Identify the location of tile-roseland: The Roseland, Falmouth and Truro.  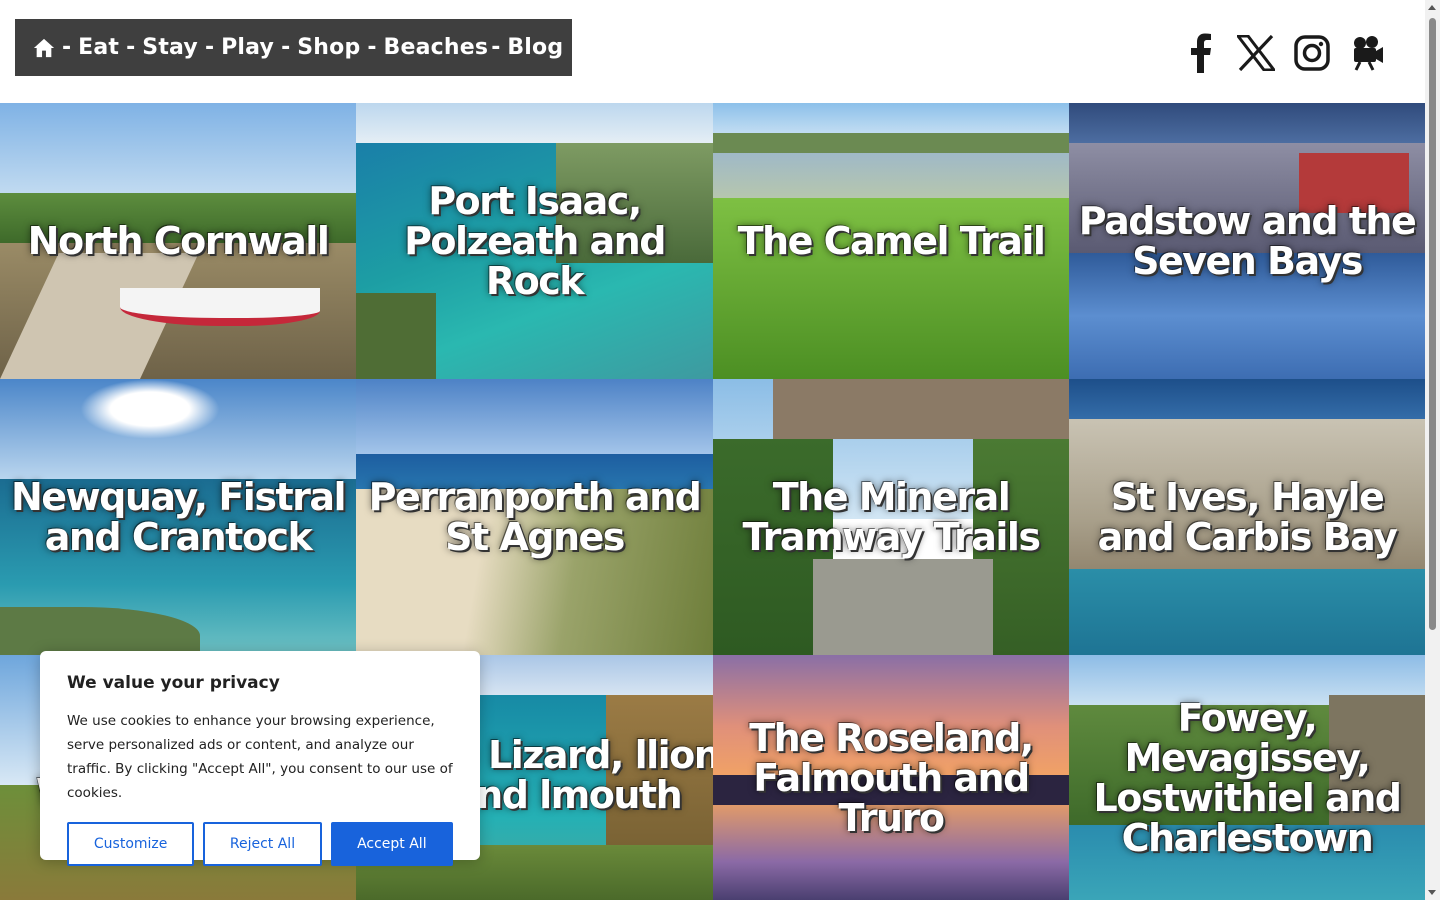
(891, 777).